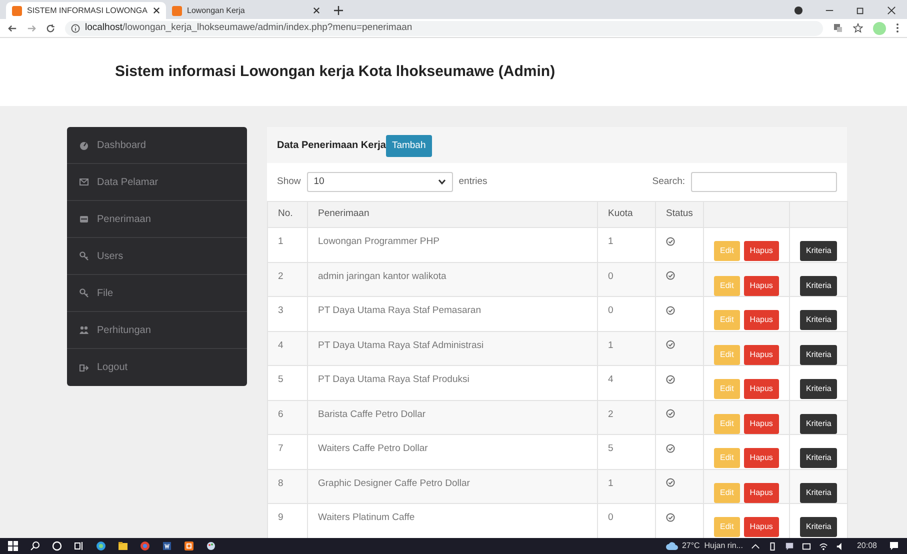 This screenshot has width=907, height=554. I want to click on browser-tab: SISTEM INFORMASI LOWONGA, so click(86, 10).